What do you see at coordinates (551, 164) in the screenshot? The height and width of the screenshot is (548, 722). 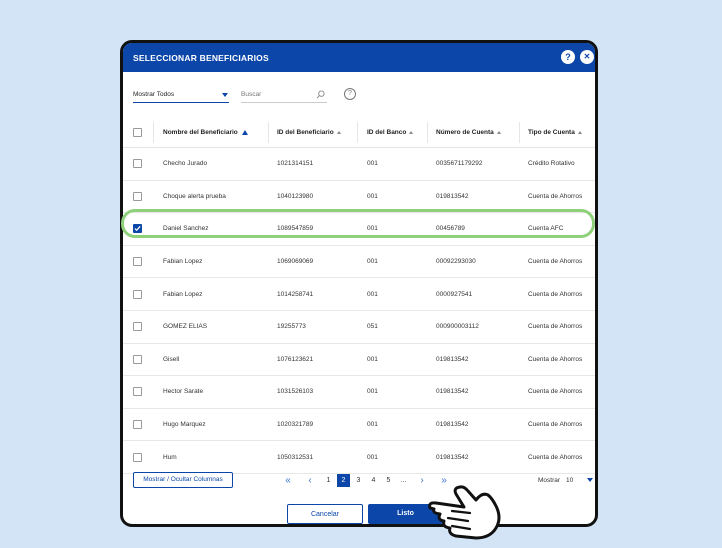 I see `cell-type: Crédito Rotativo` at bounding box center [551, 164].